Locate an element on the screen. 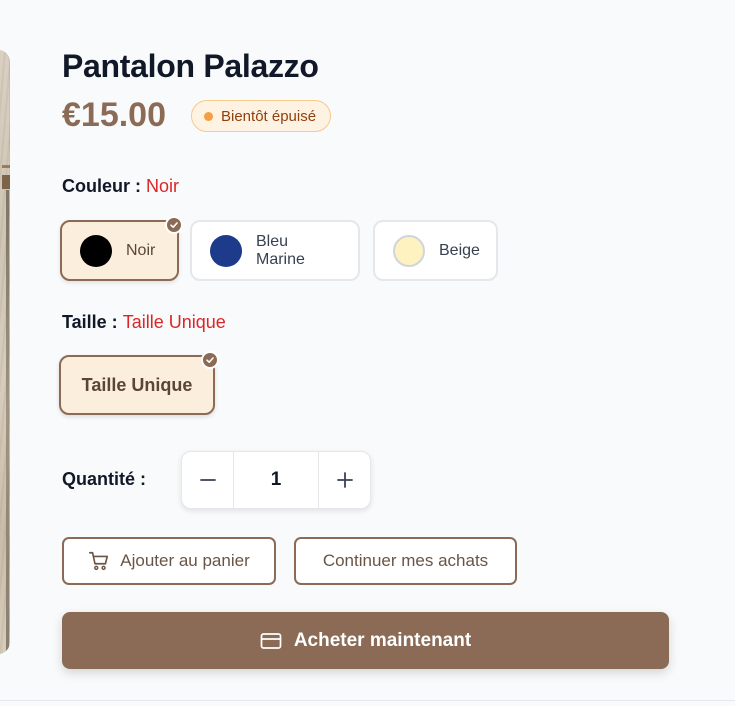 The height and width of the screenshot is (706, 735). increase-quantity-button is located at coordinates (344, 480).